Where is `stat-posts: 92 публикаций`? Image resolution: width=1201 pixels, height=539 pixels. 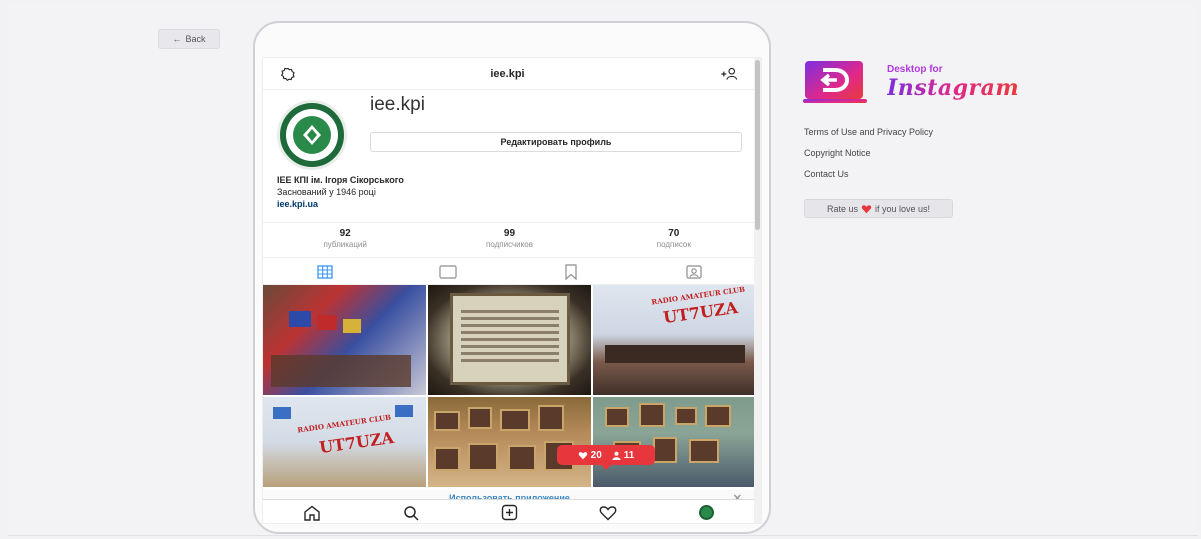 stat-posts: 92 публикаций is located at coordinates (345, 240).